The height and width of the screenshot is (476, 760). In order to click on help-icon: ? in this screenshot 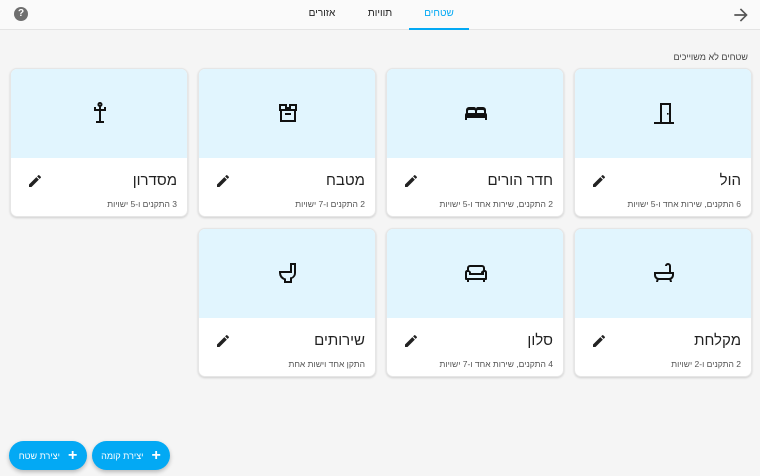, I will do `click(21, 14)`.